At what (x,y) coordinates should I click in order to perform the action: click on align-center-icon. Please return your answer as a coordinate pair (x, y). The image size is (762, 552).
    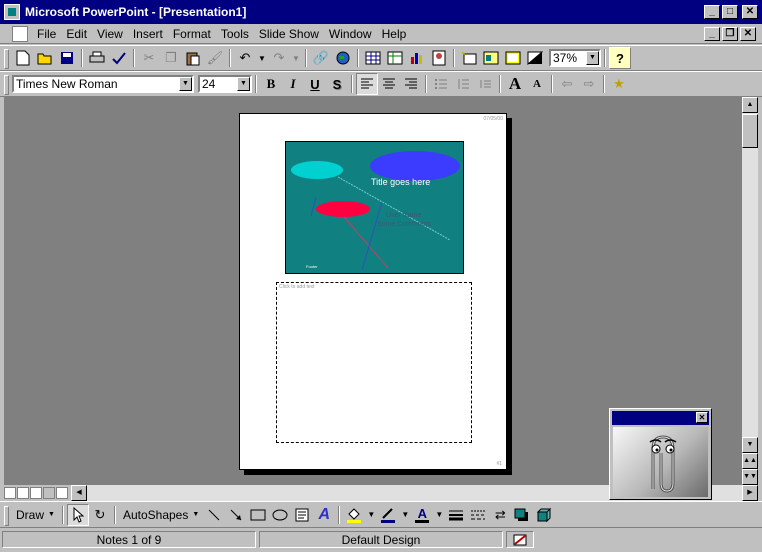
    Looking at the image, I should click on (389, 84).